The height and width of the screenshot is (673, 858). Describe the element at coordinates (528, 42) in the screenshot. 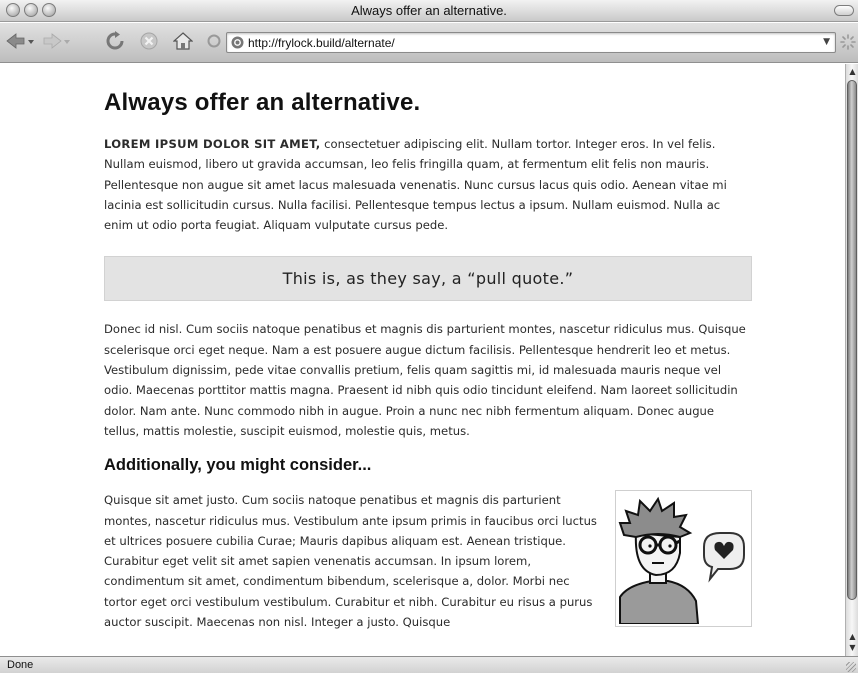

I see `url-input` at that location.